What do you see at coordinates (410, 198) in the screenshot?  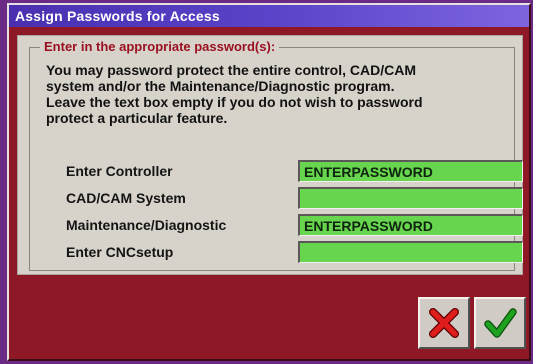 I see `cadcam-password-input` at bounding box center [410, 198].